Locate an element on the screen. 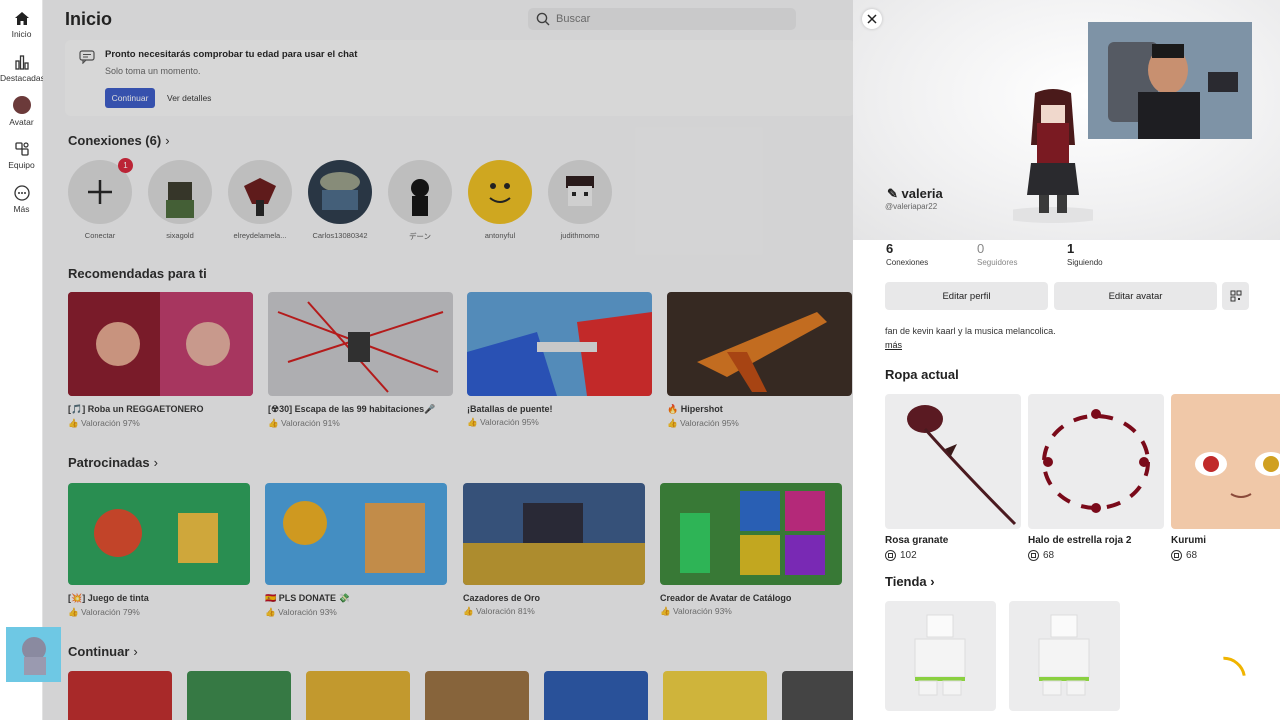  stat-label: Conexiones is located at coordinates (907, 262).